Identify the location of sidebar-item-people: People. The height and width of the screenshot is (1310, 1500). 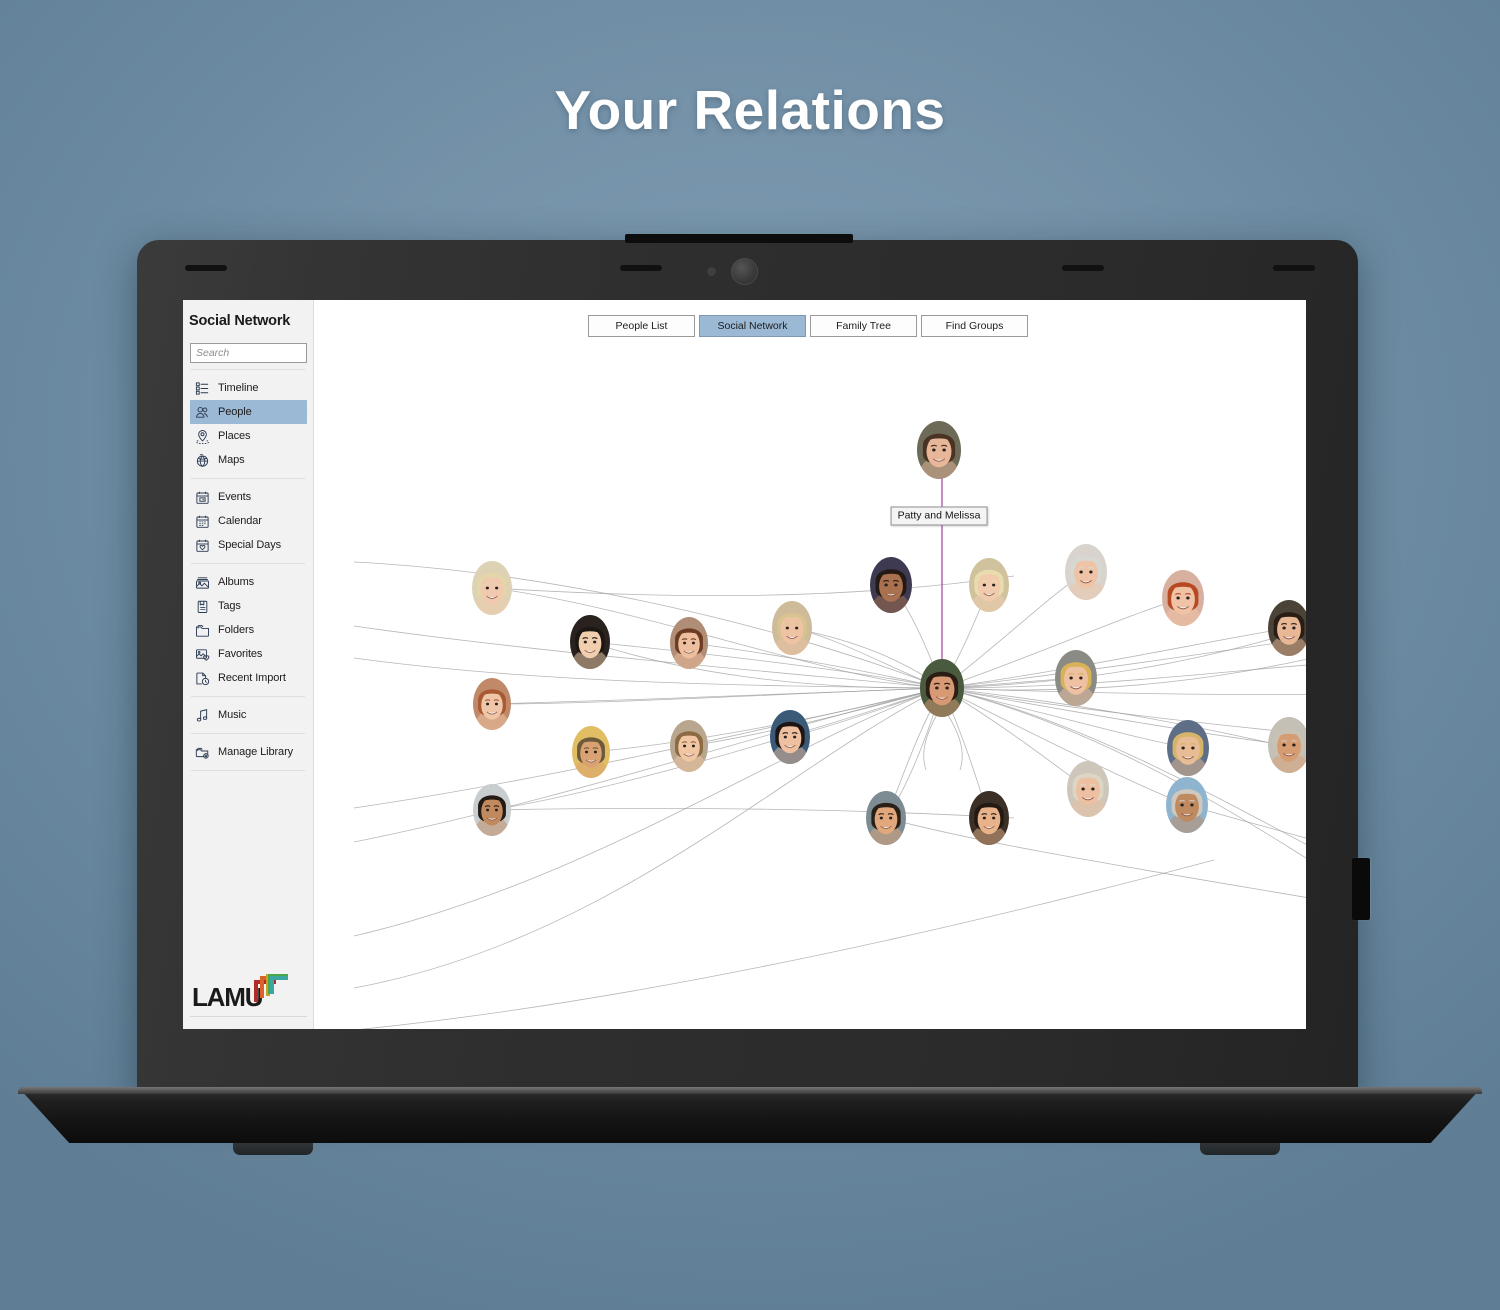
(248, 412).